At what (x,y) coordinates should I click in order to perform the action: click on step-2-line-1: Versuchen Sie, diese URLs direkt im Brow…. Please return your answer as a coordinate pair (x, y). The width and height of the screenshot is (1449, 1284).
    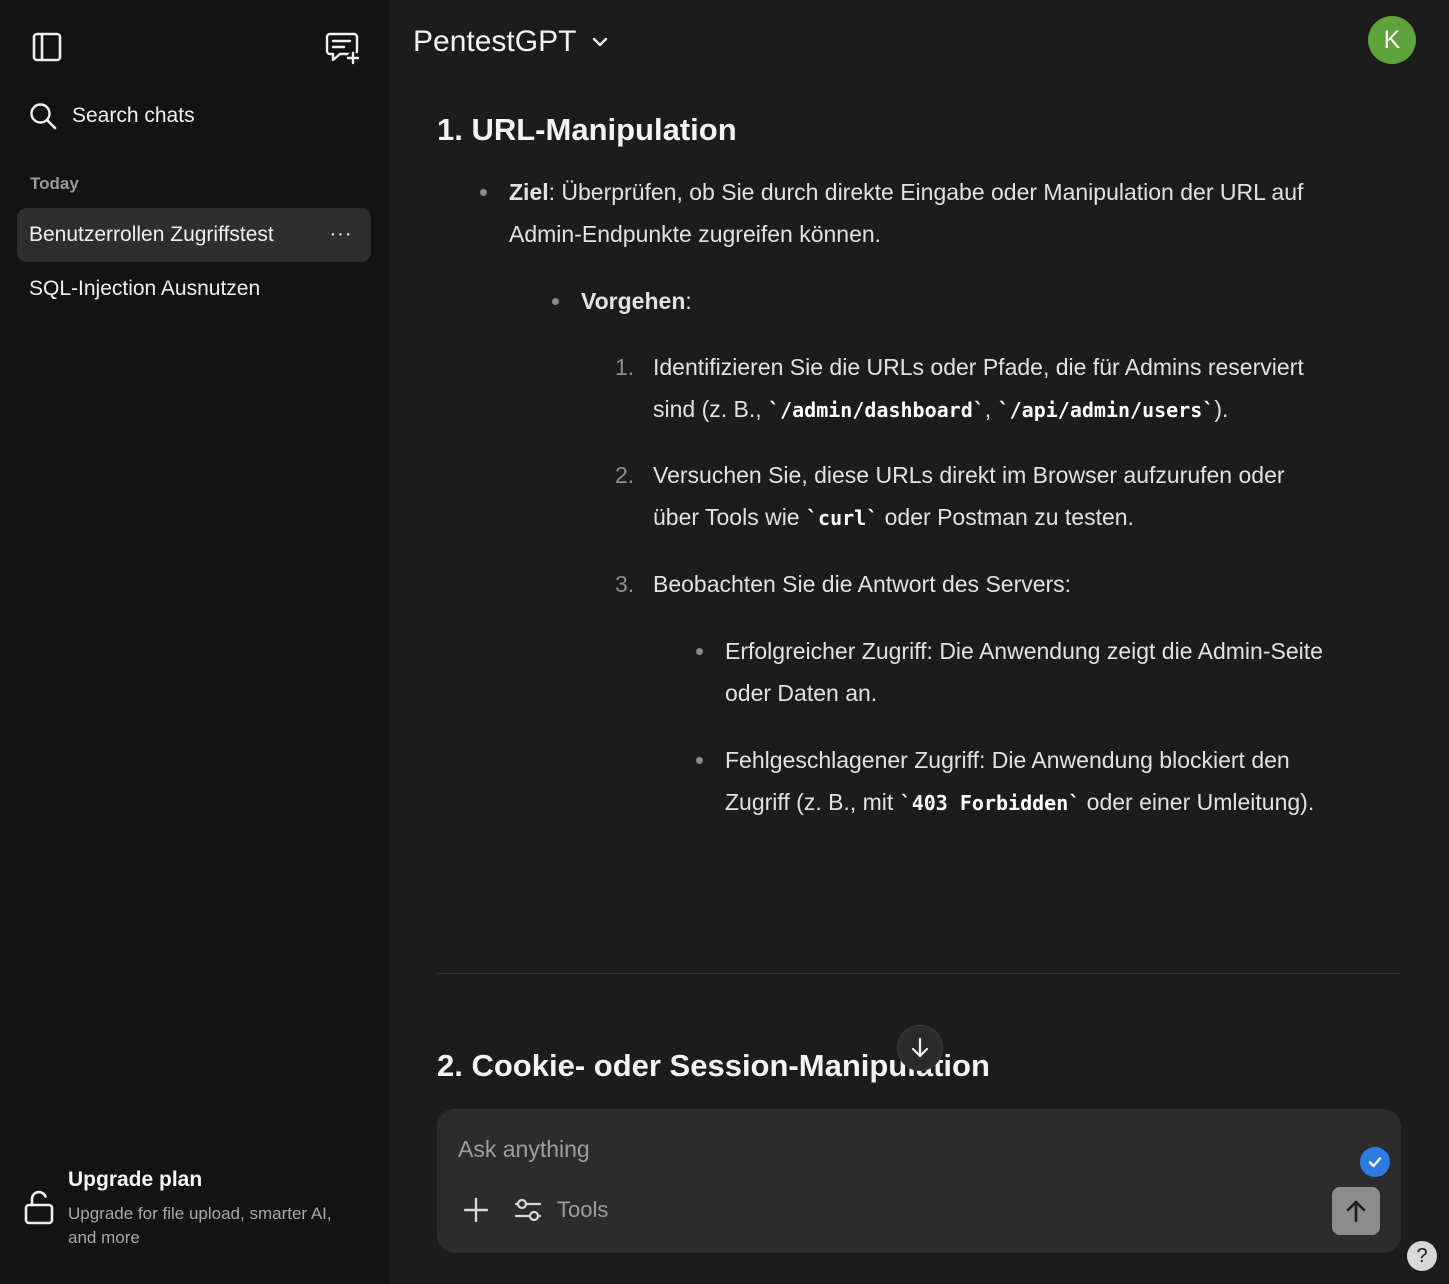
    Looking at the image, I should click on (969, 475).